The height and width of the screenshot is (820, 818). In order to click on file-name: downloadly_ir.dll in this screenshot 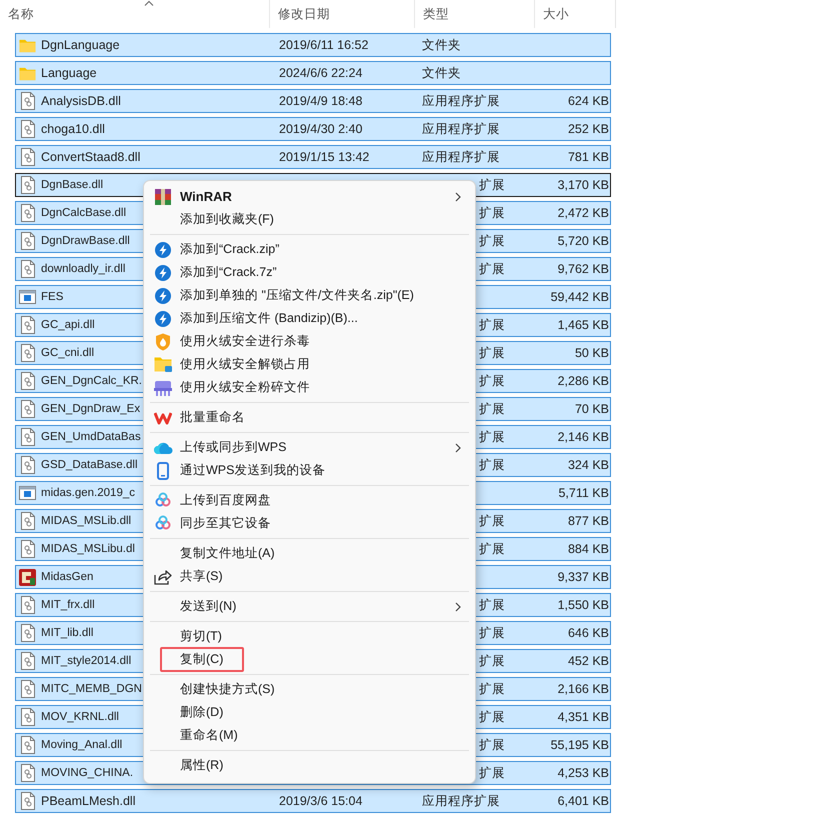, I will do `click(83, 269)`.